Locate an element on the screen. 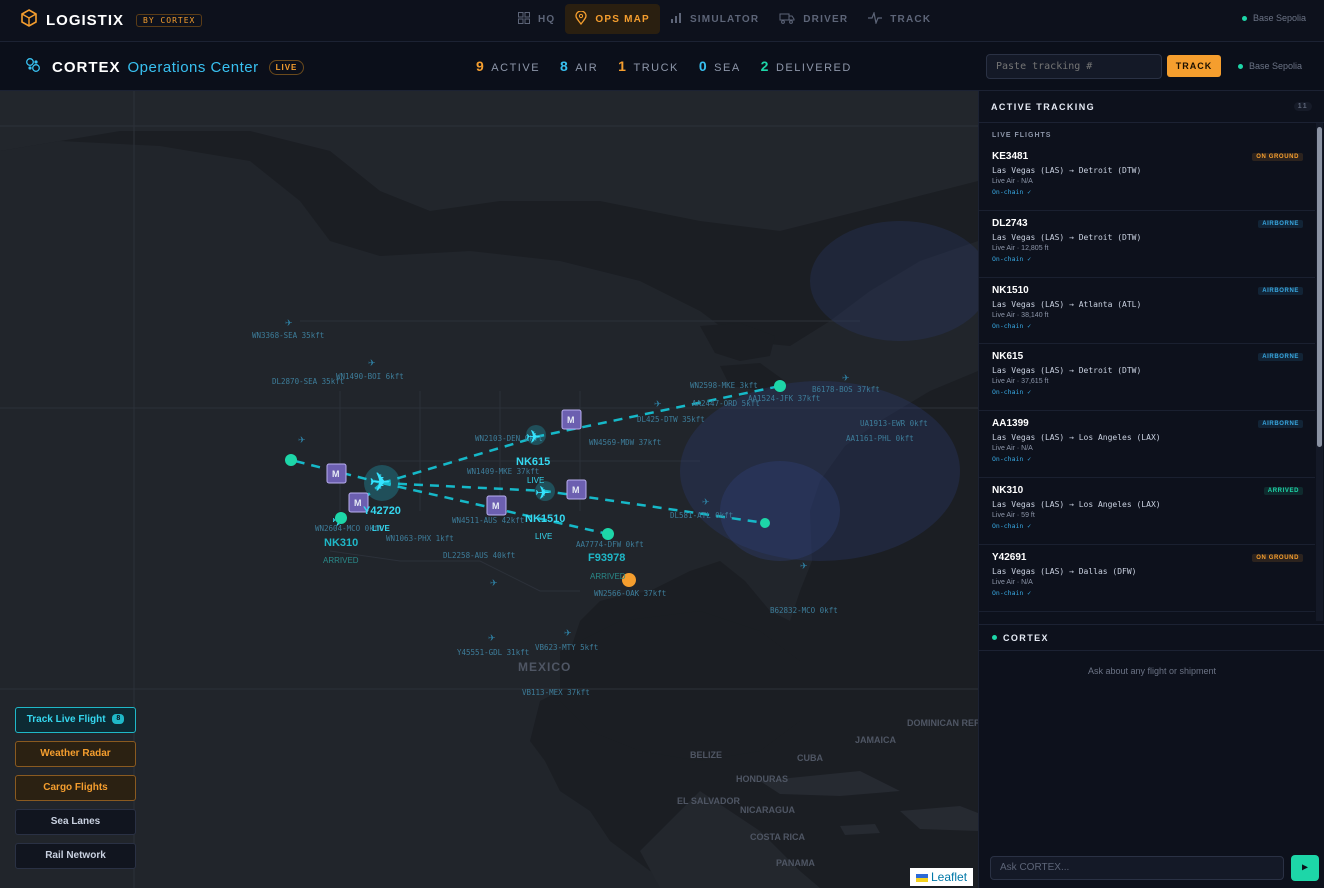  pulse-icon is located at coordinates (875, 18).